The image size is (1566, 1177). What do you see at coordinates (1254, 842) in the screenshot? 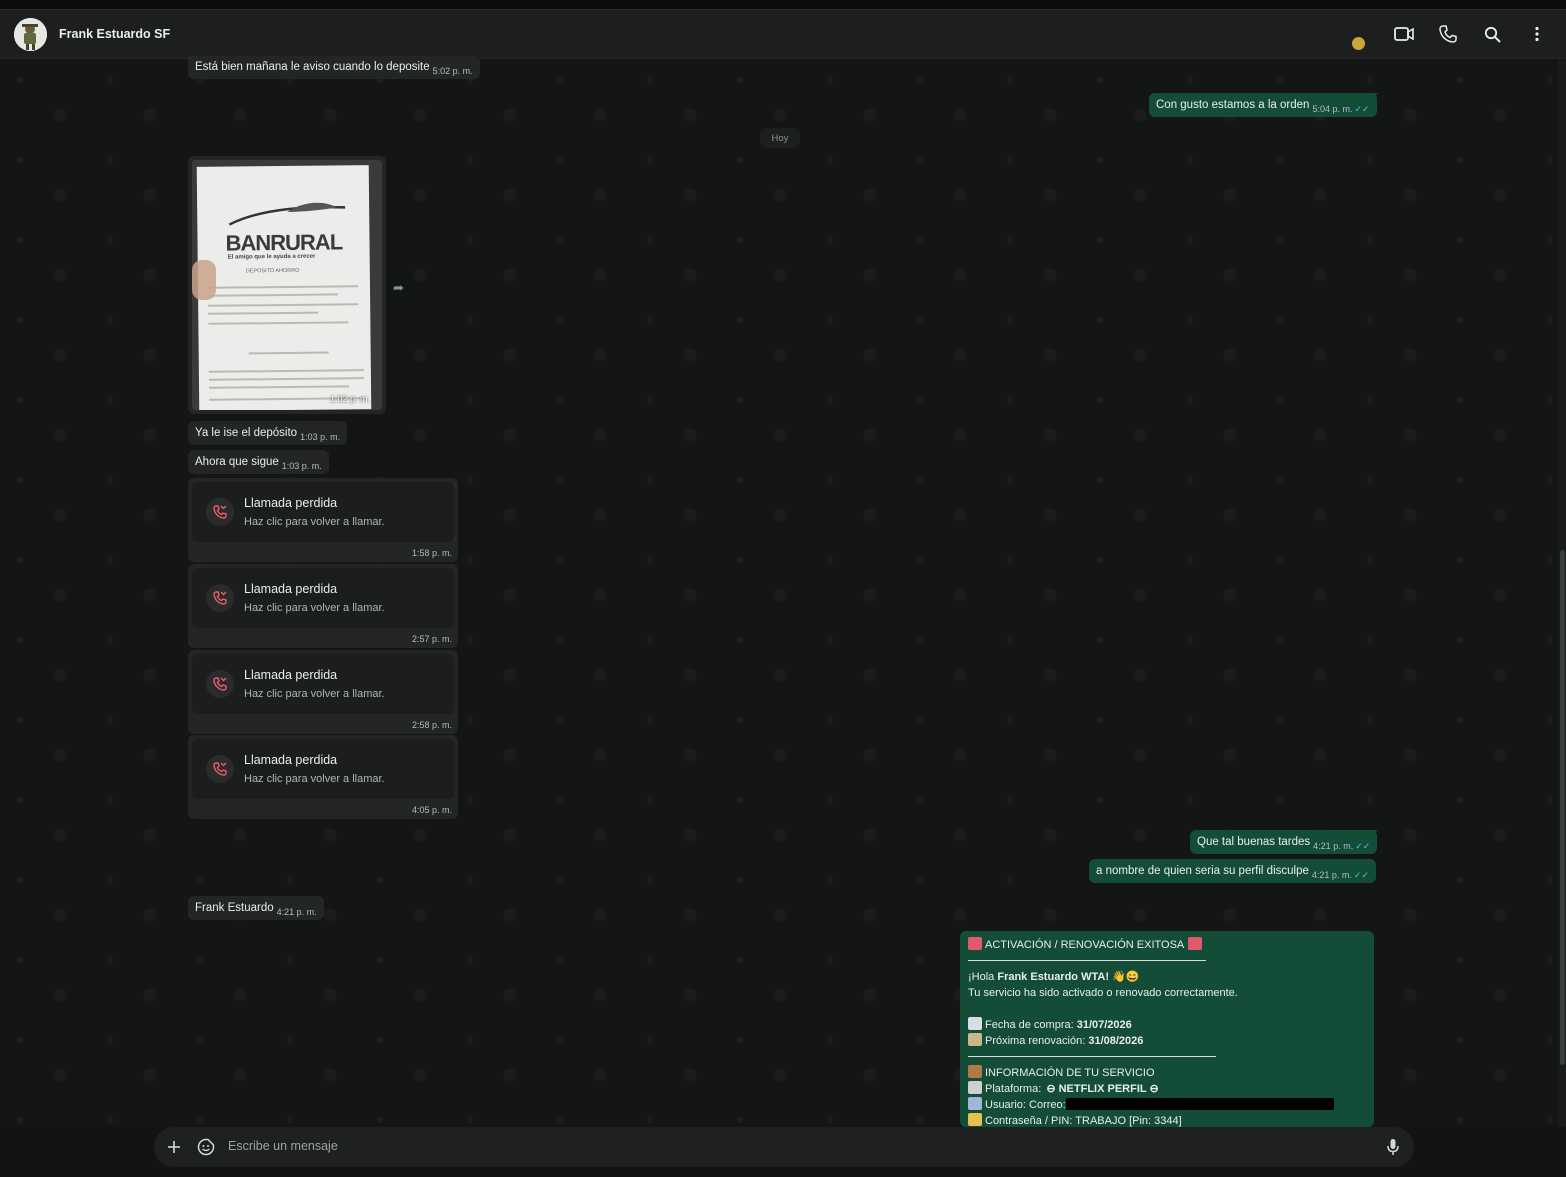
I see `message-text: Que tal buenas tardes` at bounding box center [1254, 842].